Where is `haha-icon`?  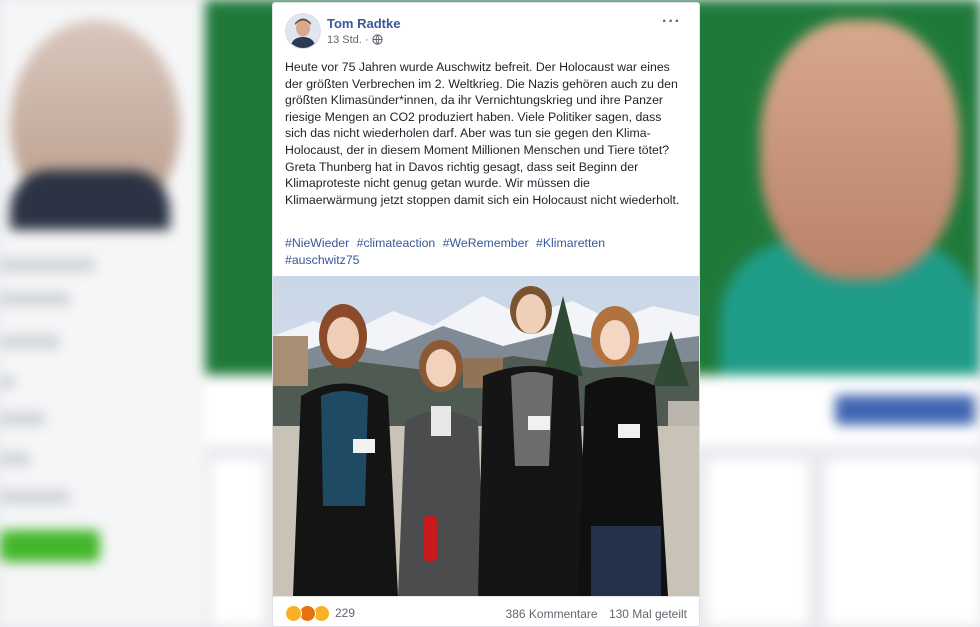
haha-icon is located at coordinates (293, 613).